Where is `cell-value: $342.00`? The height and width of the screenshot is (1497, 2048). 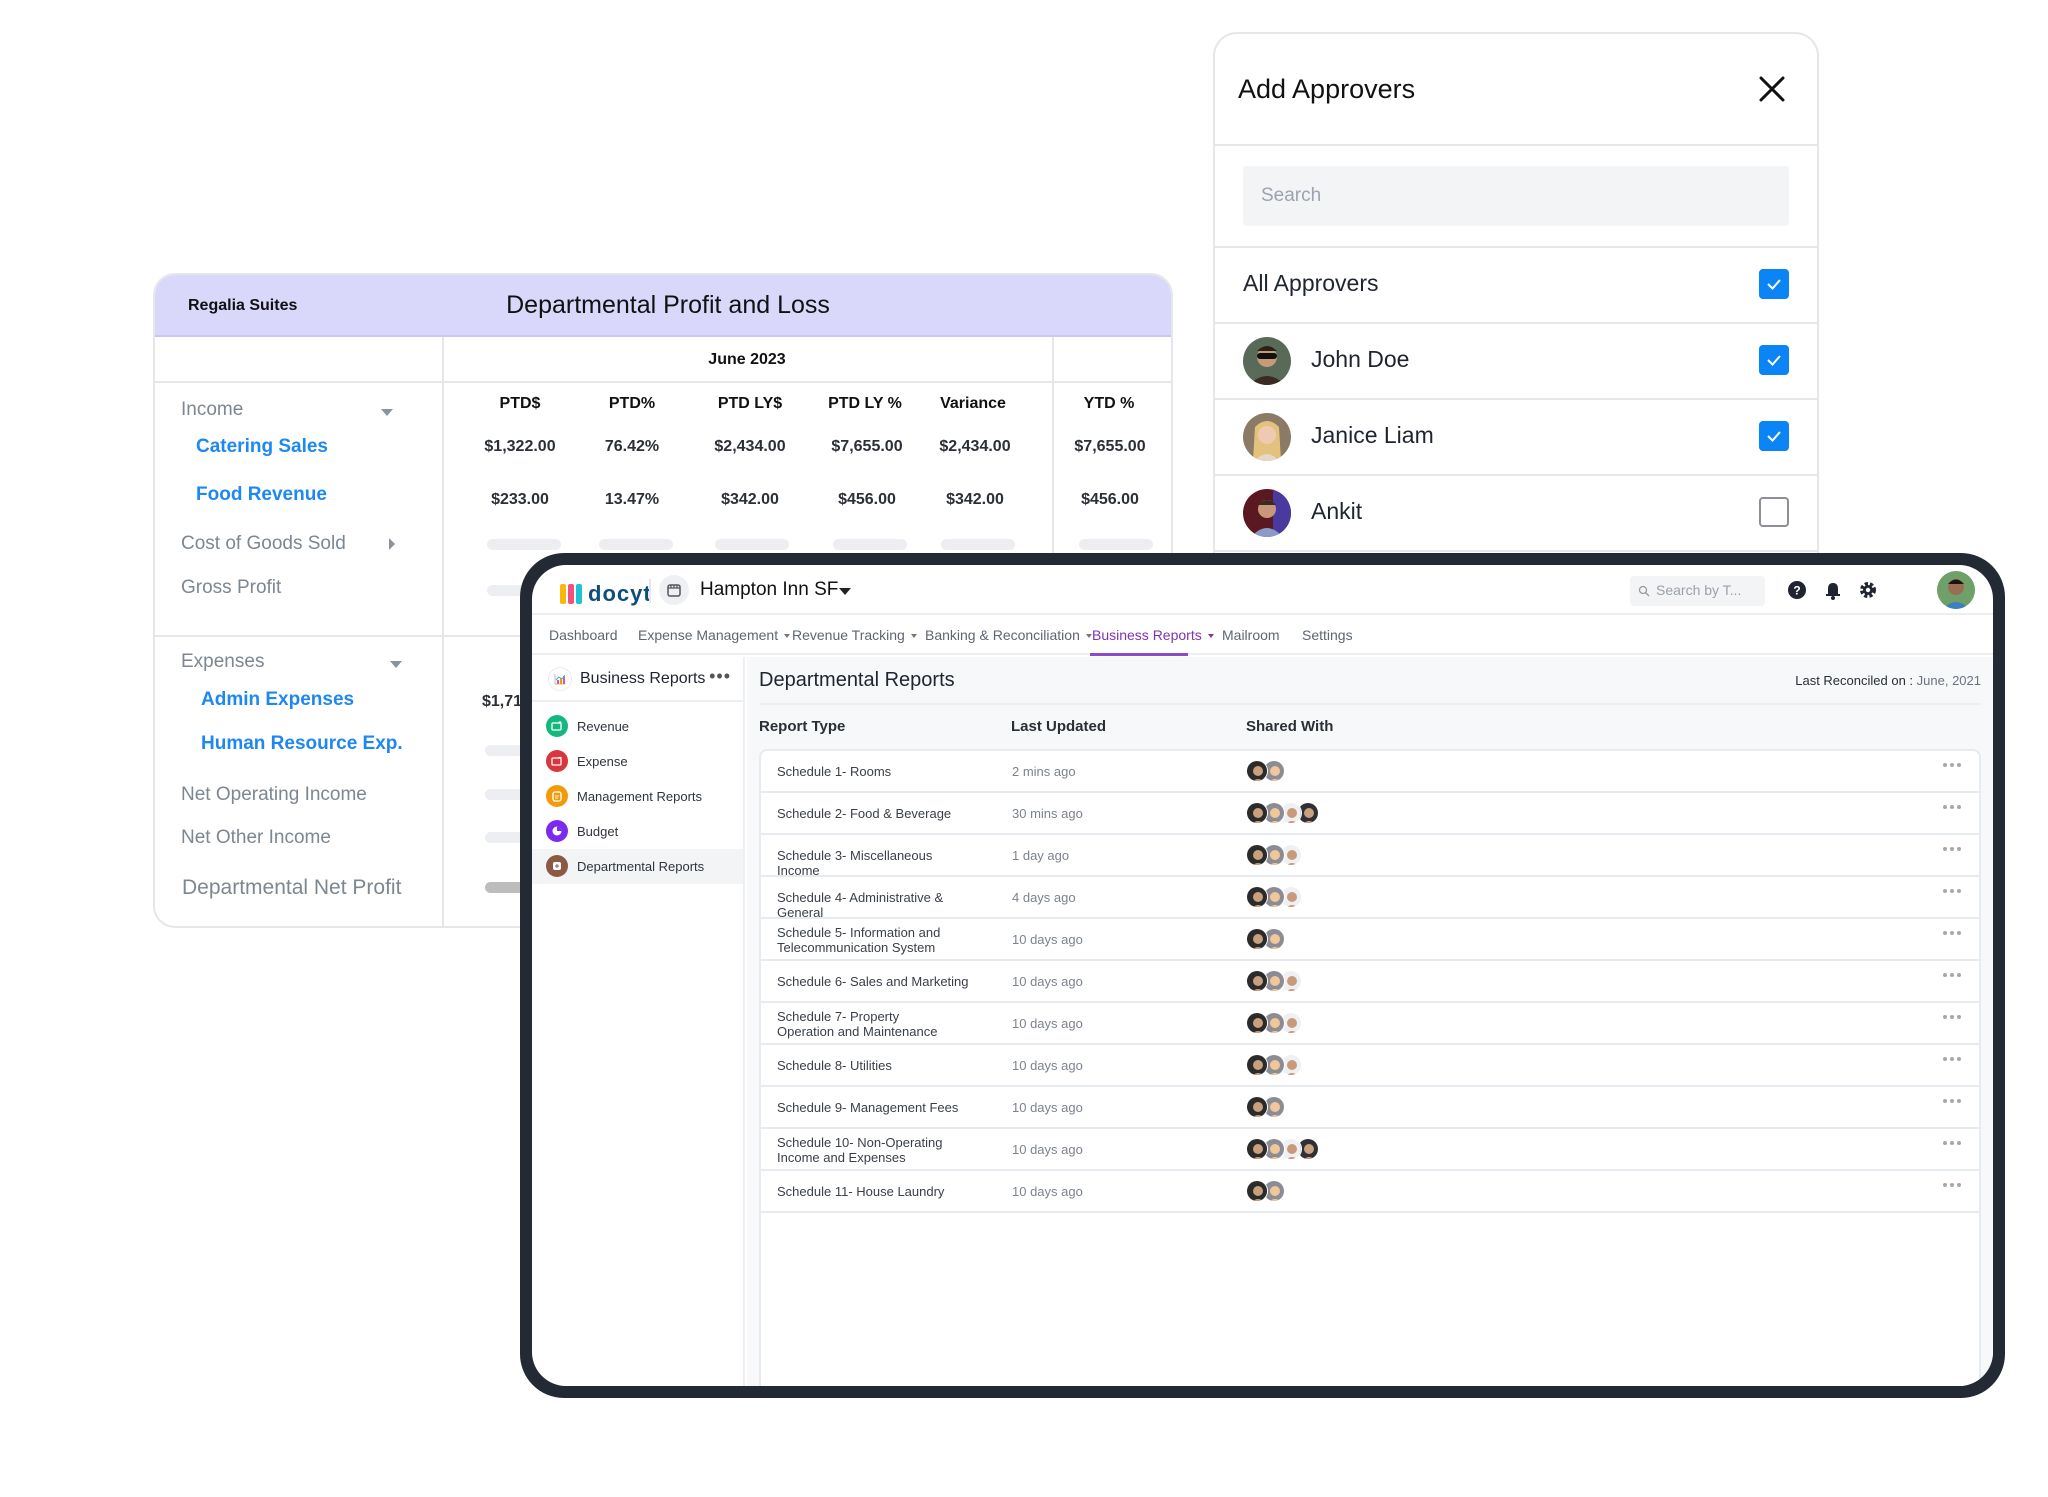 cell-value: $342.00 is located at coordinates (750, 499).